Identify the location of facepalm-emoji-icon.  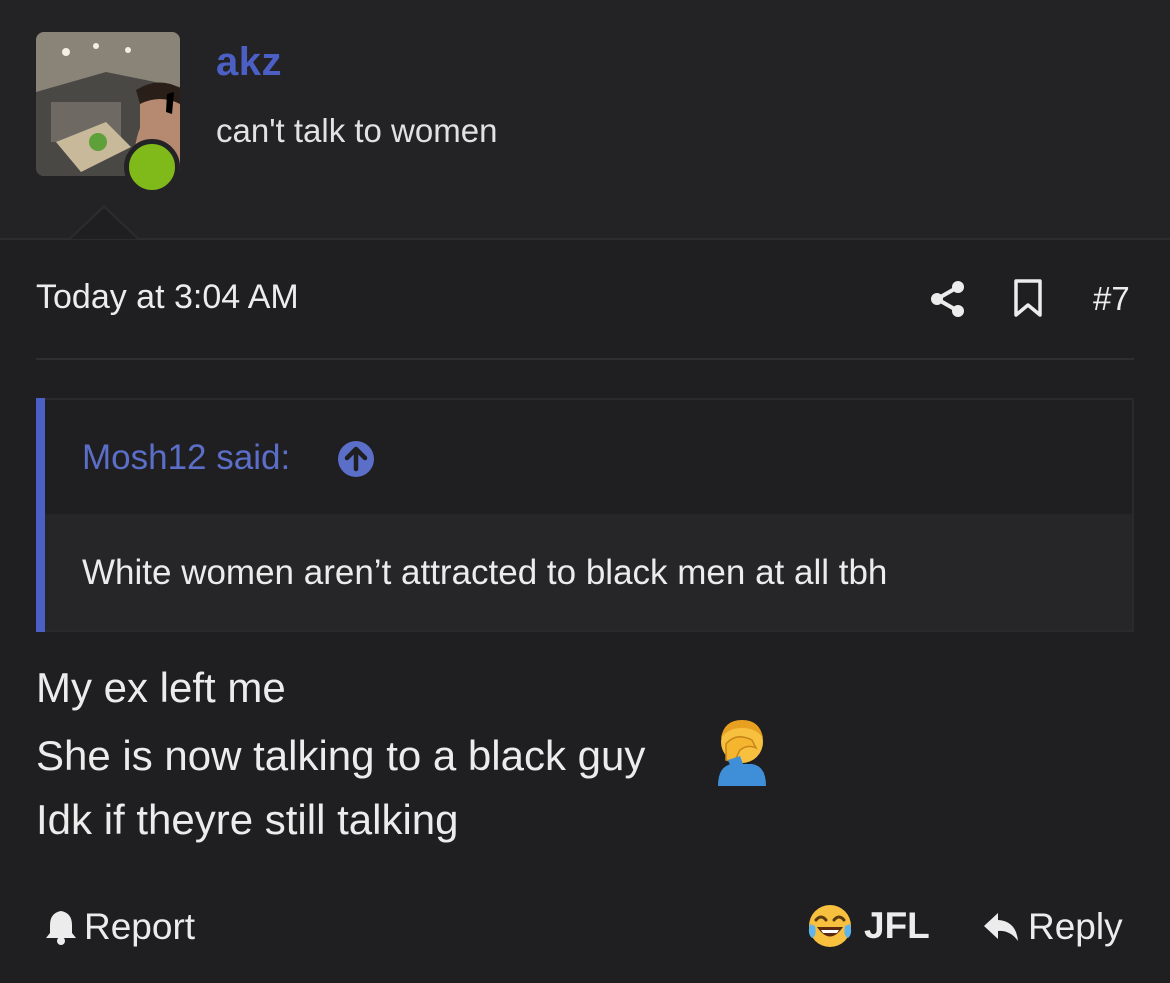
(742, 753).